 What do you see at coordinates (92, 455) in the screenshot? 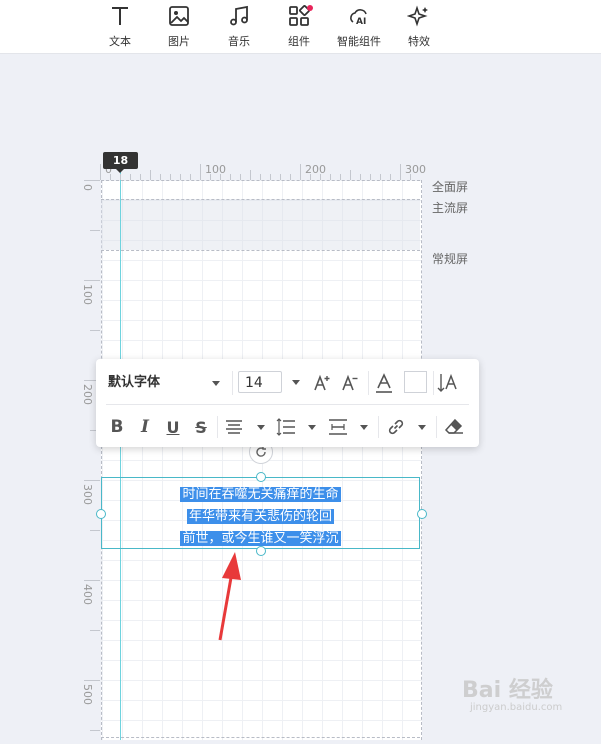
I see `vertical-ruler-ticks` at bounding box center [92, 455].